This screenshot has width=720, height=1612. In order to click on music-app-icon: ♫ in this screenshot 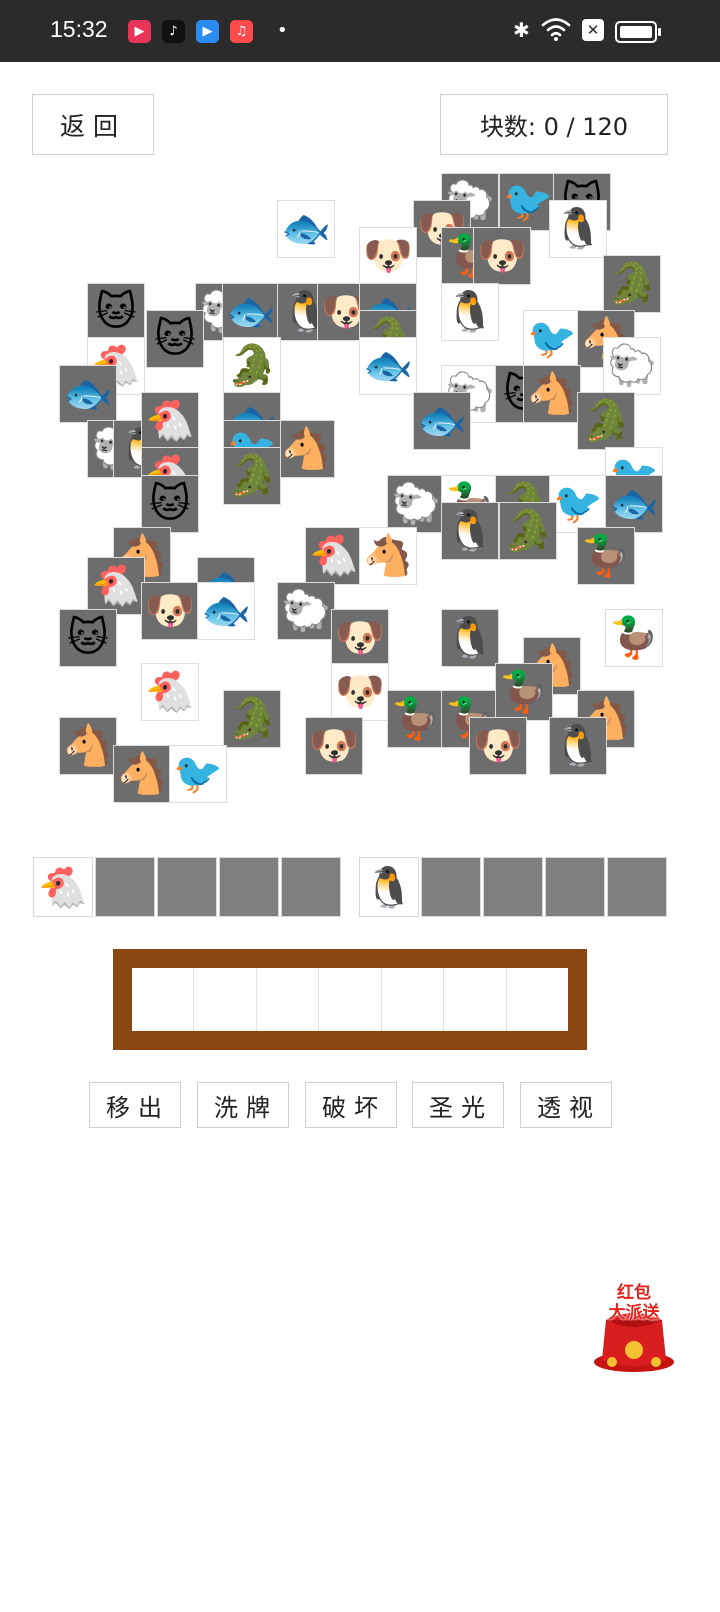, I will do `click(241, 31)`.